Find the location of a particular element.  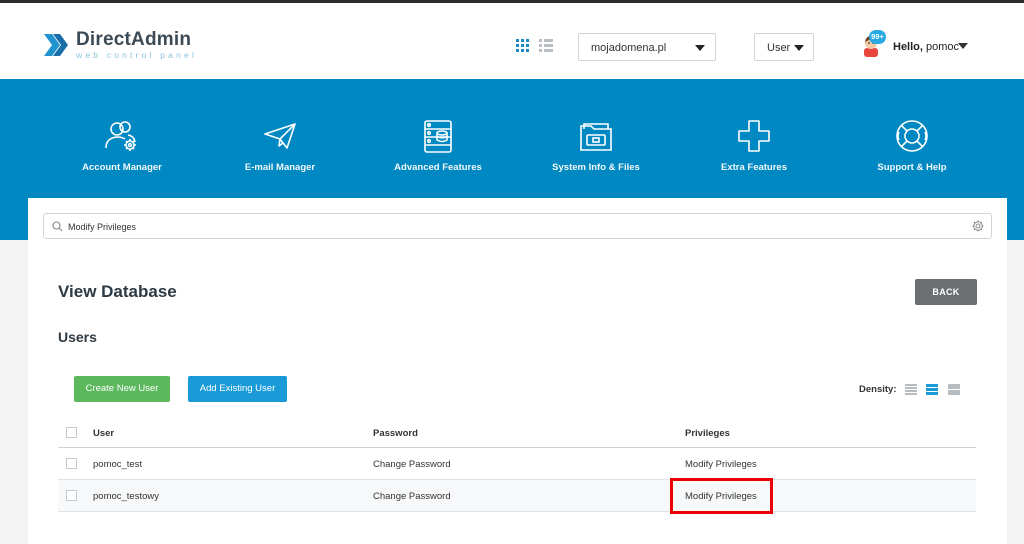

greeting-prefix: Hello, is located at coordinates (908, 47).